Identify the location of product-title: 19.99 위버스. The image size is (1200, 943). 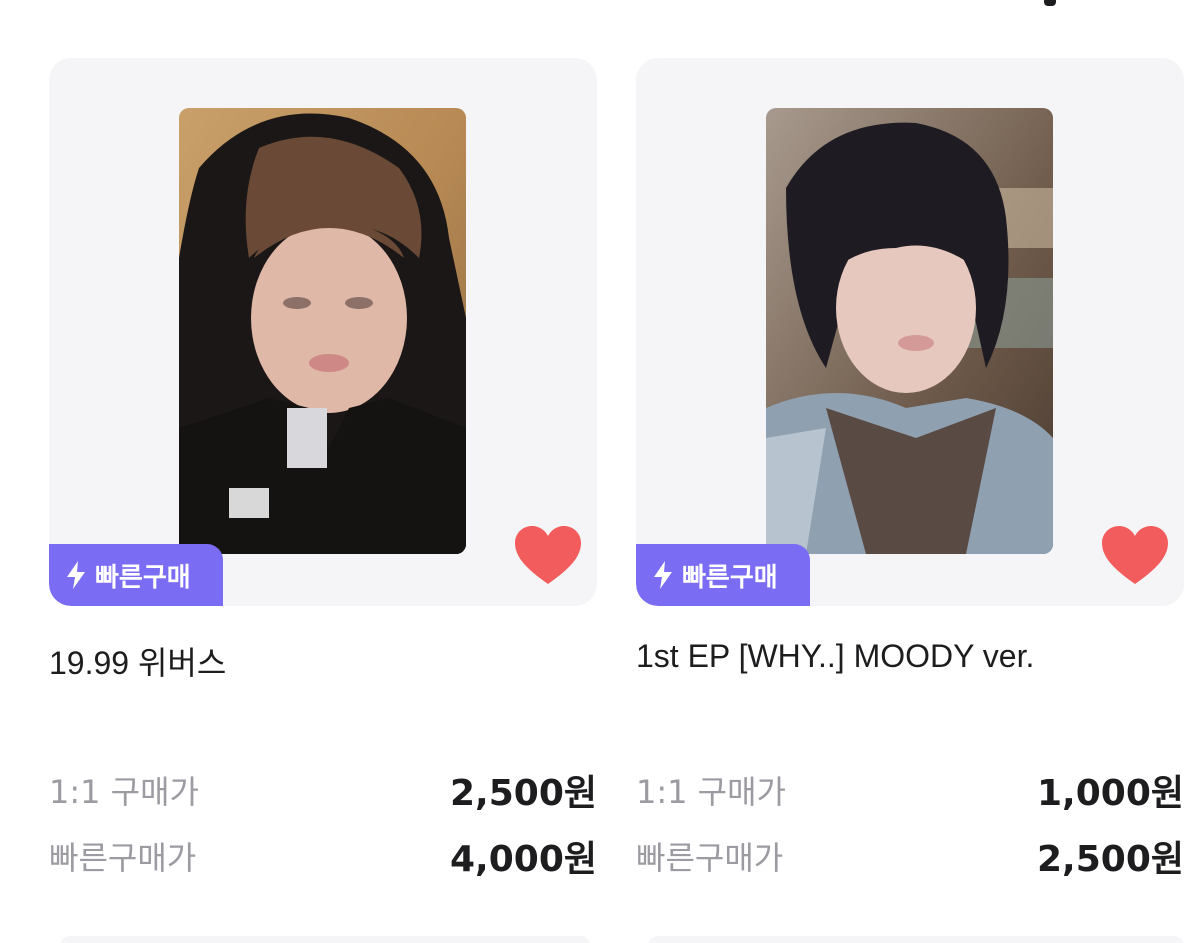
(323, 659).